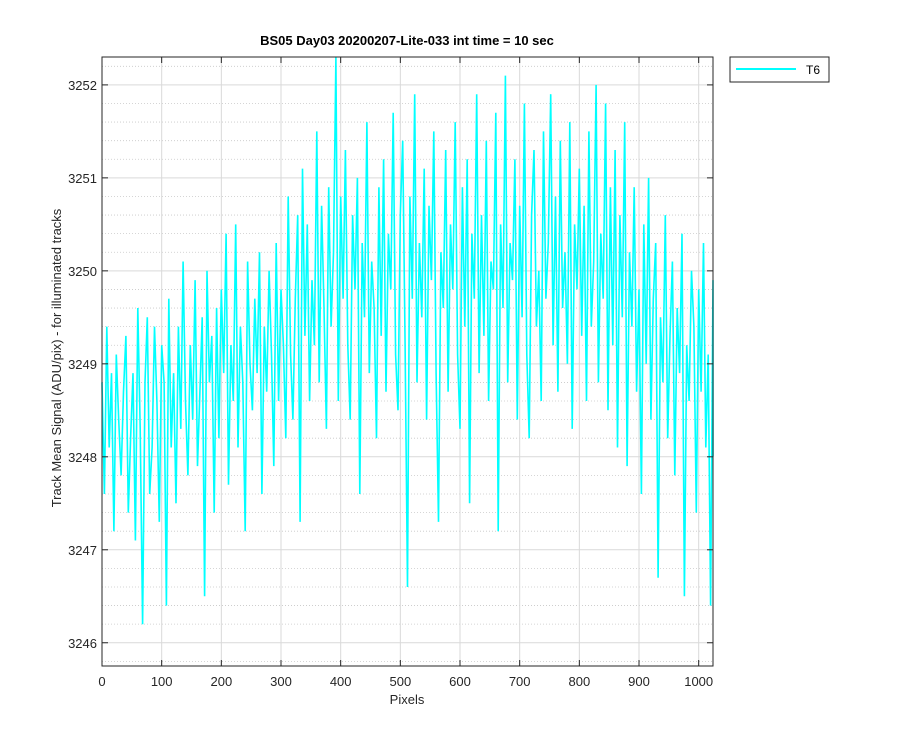 This screenshot has height=750, width=900. I want to click on x-tick-label: 800, so click(579, 681).